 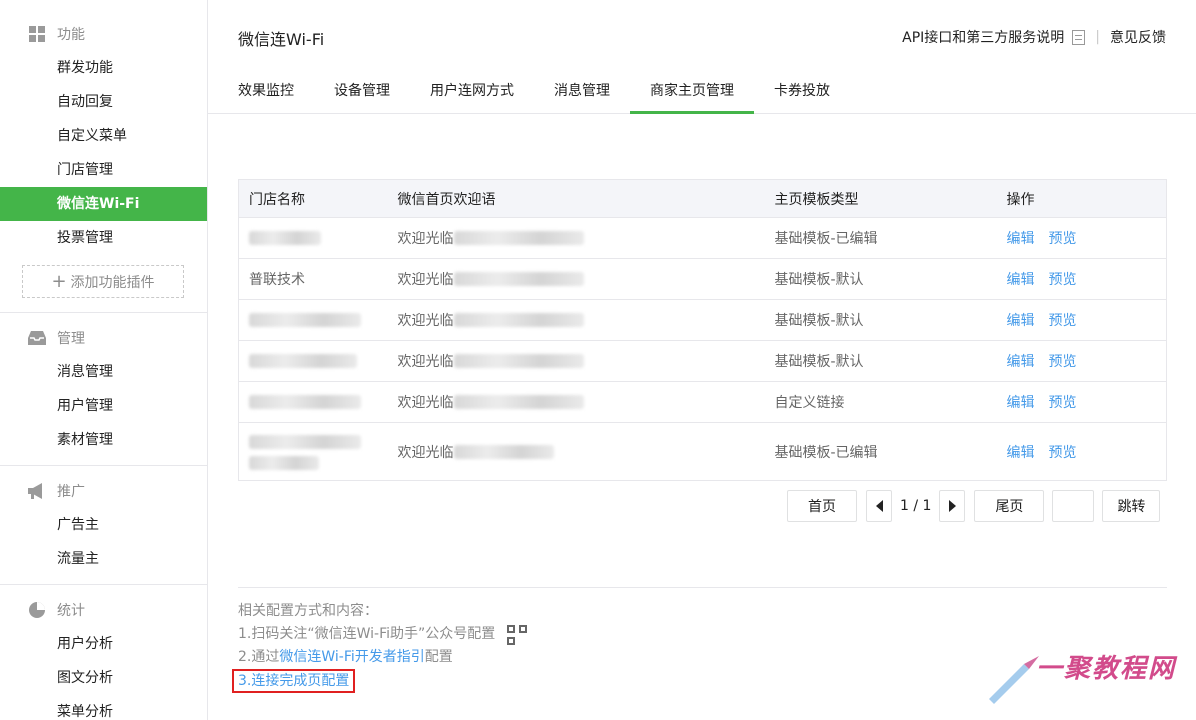 What do you see at coordinates (1073, 506) in the screenshot?
I see `page-jump-input` at bounding box center [1073, 506].